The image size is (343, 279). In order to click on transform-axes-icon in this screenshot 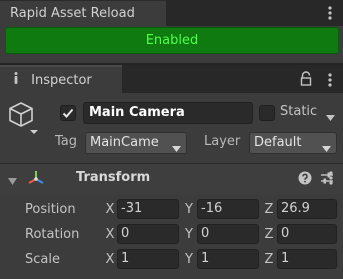, I will do `click(36, 178)`.